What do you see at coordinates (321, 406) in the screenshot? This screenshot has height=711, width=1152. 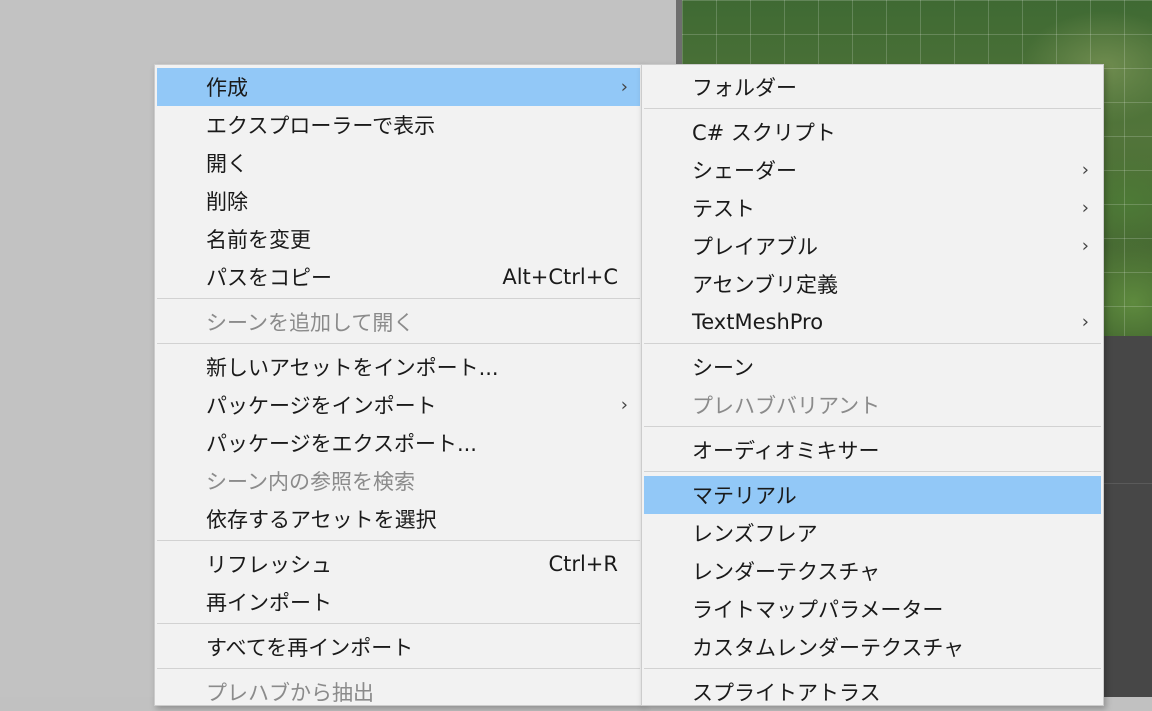 I see `menu-item-label: パッケージをインポート` at bounding box center [321, 406].